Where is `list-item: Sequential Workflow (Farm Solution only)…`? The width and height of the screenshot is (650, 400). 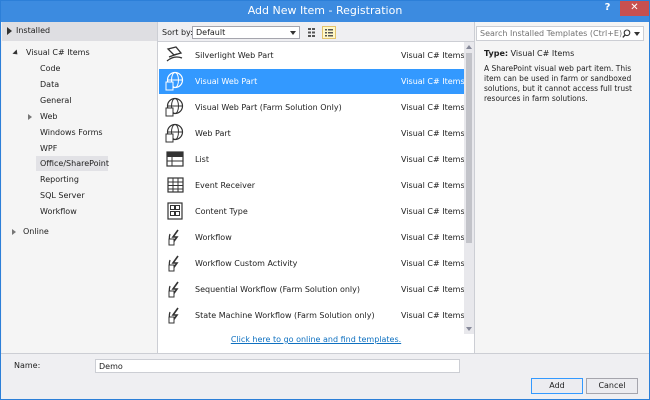
list-item: Sequential Workflow (Farm Solution only)… is located at coordinates (312, 289).